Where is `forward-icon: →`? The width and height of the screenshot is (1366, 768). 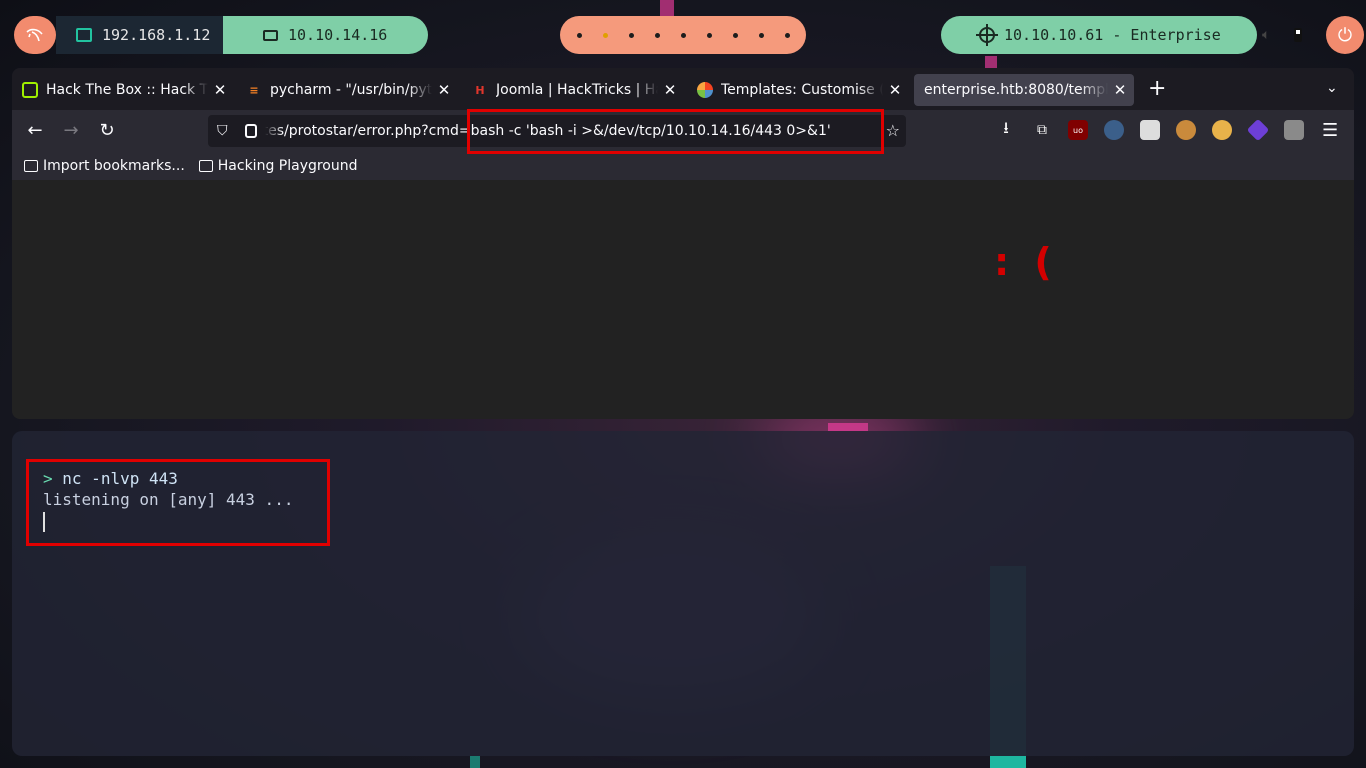
forward-icon: → is located at coordinates (71, 131).